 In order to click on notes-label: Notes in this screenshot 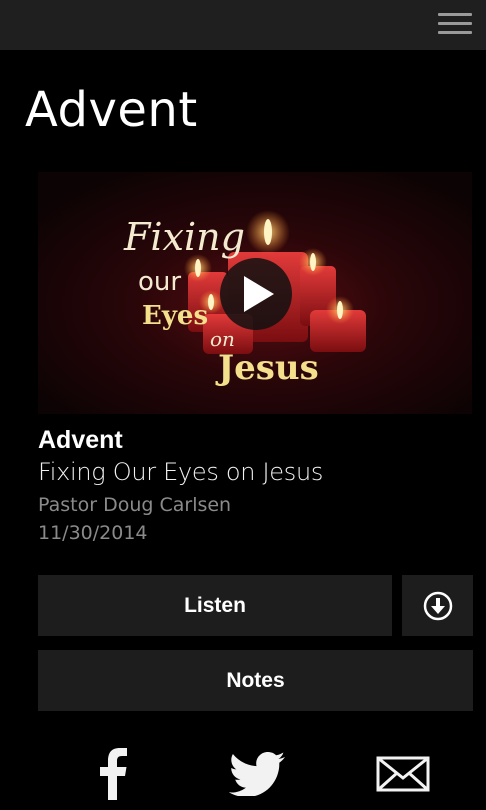, I will do `click(255, 680)`.